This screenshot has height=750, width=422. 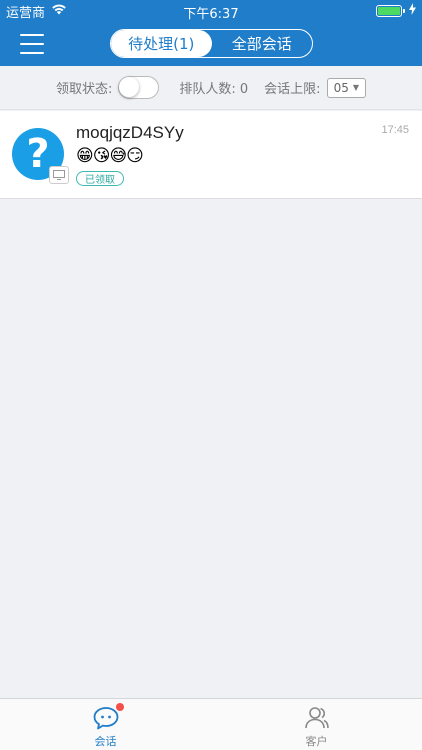 I want to click on status-badge: 已领取, so click(x=100, y=178).